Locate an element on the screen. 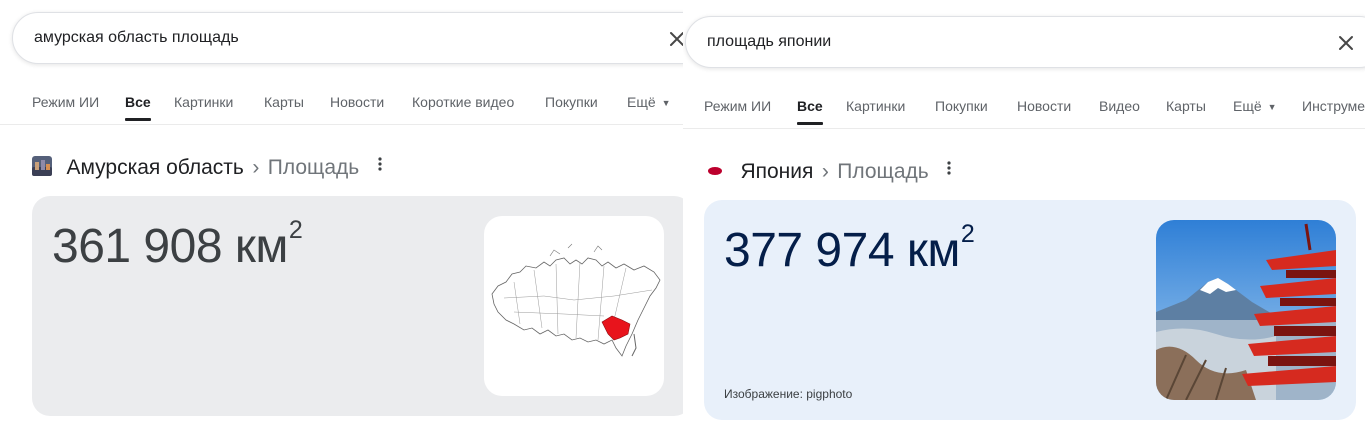 Image resolution: width=1365 pixels, height=421 pixels. search-box: площадь японии is located at coordinates (1025, 42).